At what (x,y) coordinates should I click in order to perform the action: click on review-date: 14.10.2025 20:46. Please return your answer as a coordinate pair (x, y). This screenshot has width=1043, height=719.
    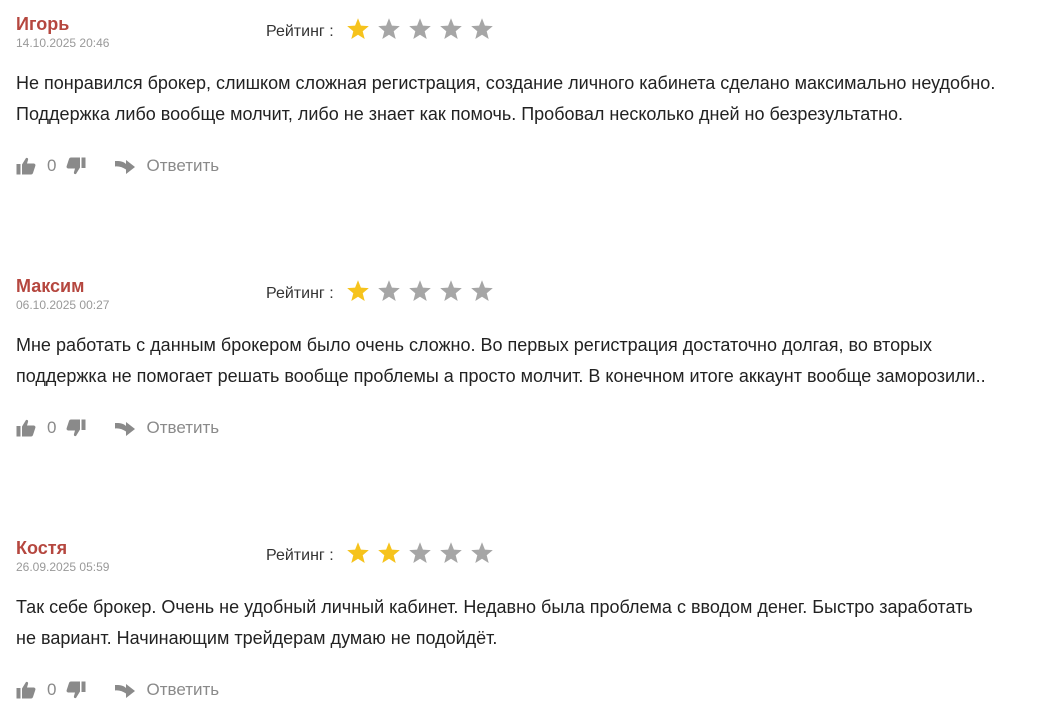
    Looking at the image, I should click on (63, 43).